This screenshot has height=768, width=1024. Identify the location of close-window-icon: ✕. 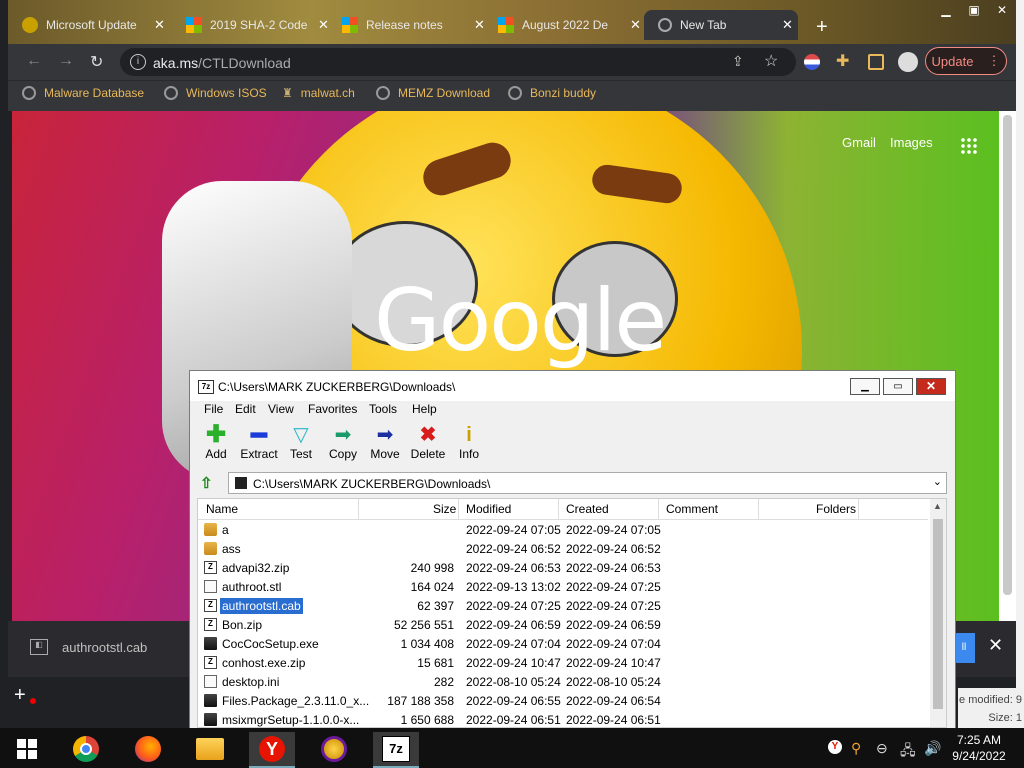
(1002, 10).